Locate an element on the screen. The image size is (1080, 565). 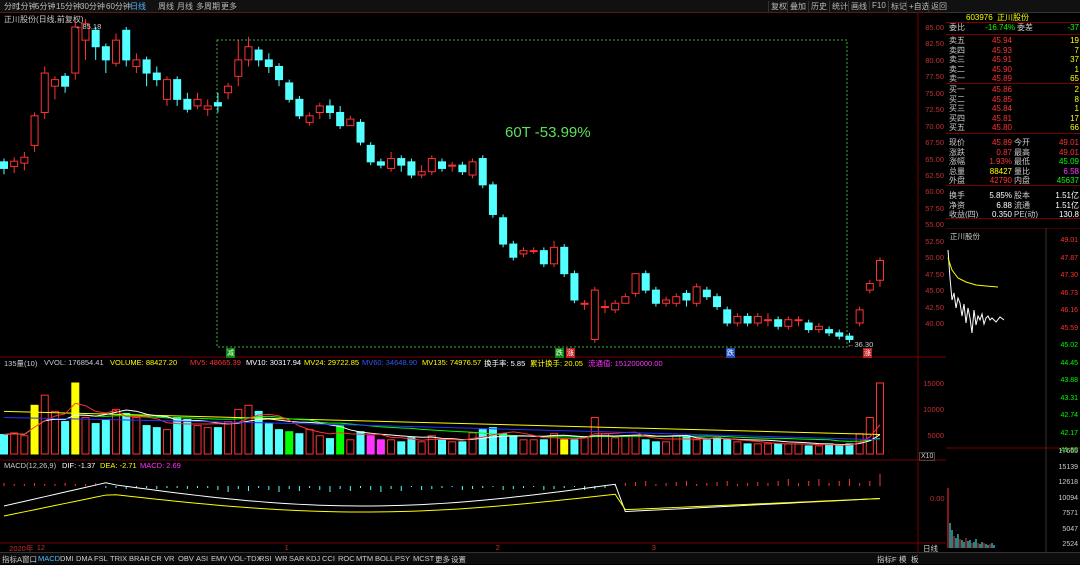
mini-price-tick: 46.16 is located at coordinates (1069, 310).